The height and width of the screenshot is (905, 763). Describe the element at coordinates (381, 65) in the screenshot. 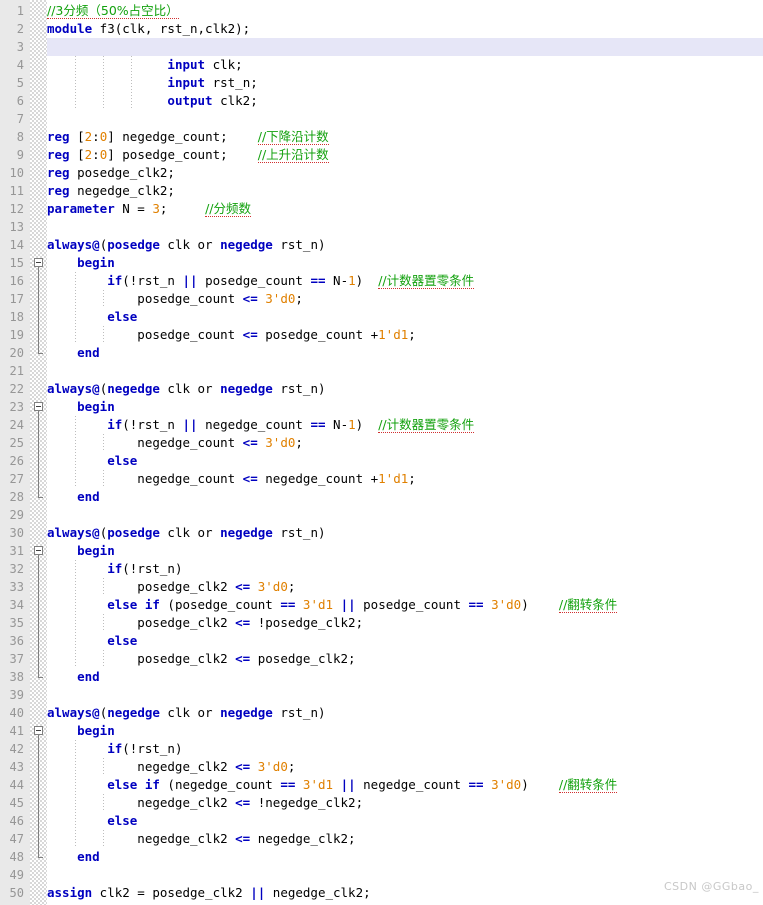

I see `code-line: 4 input clk;` at that location.